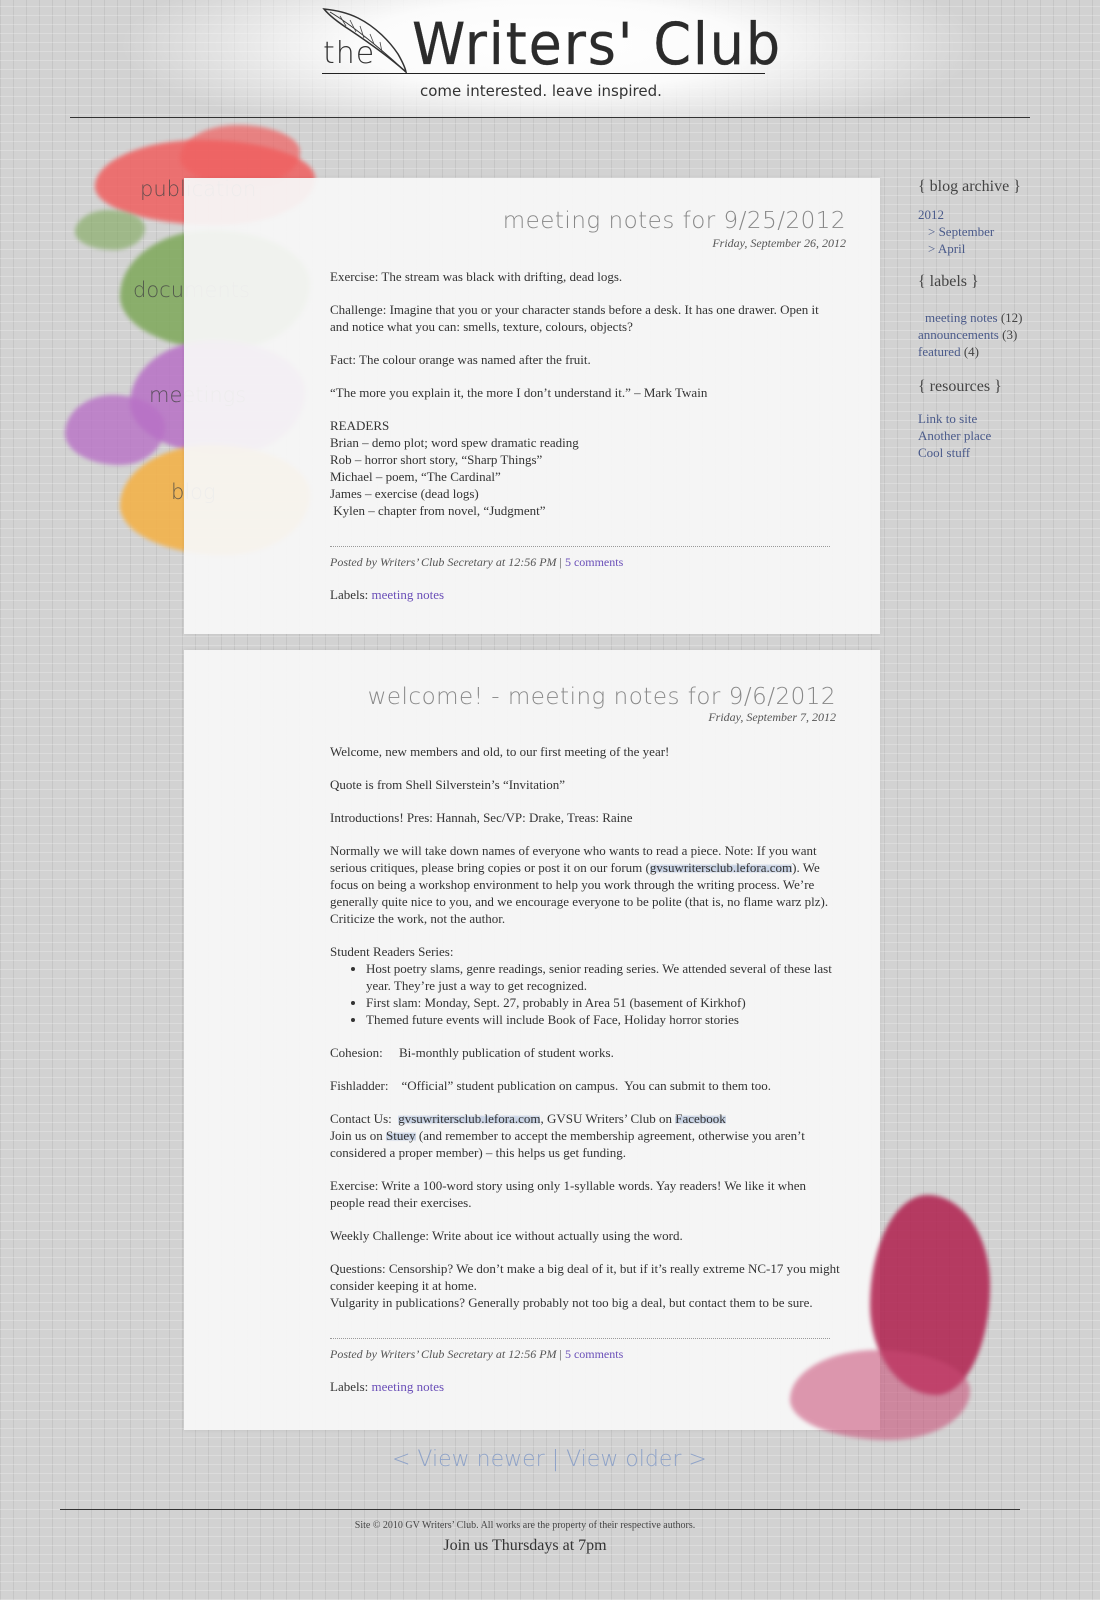 This screenshot has height=1600, width=1100. What do you see at coordinates (550, 117) in the screenshot?
I see `header-divider` at bounding box center [550, 117].